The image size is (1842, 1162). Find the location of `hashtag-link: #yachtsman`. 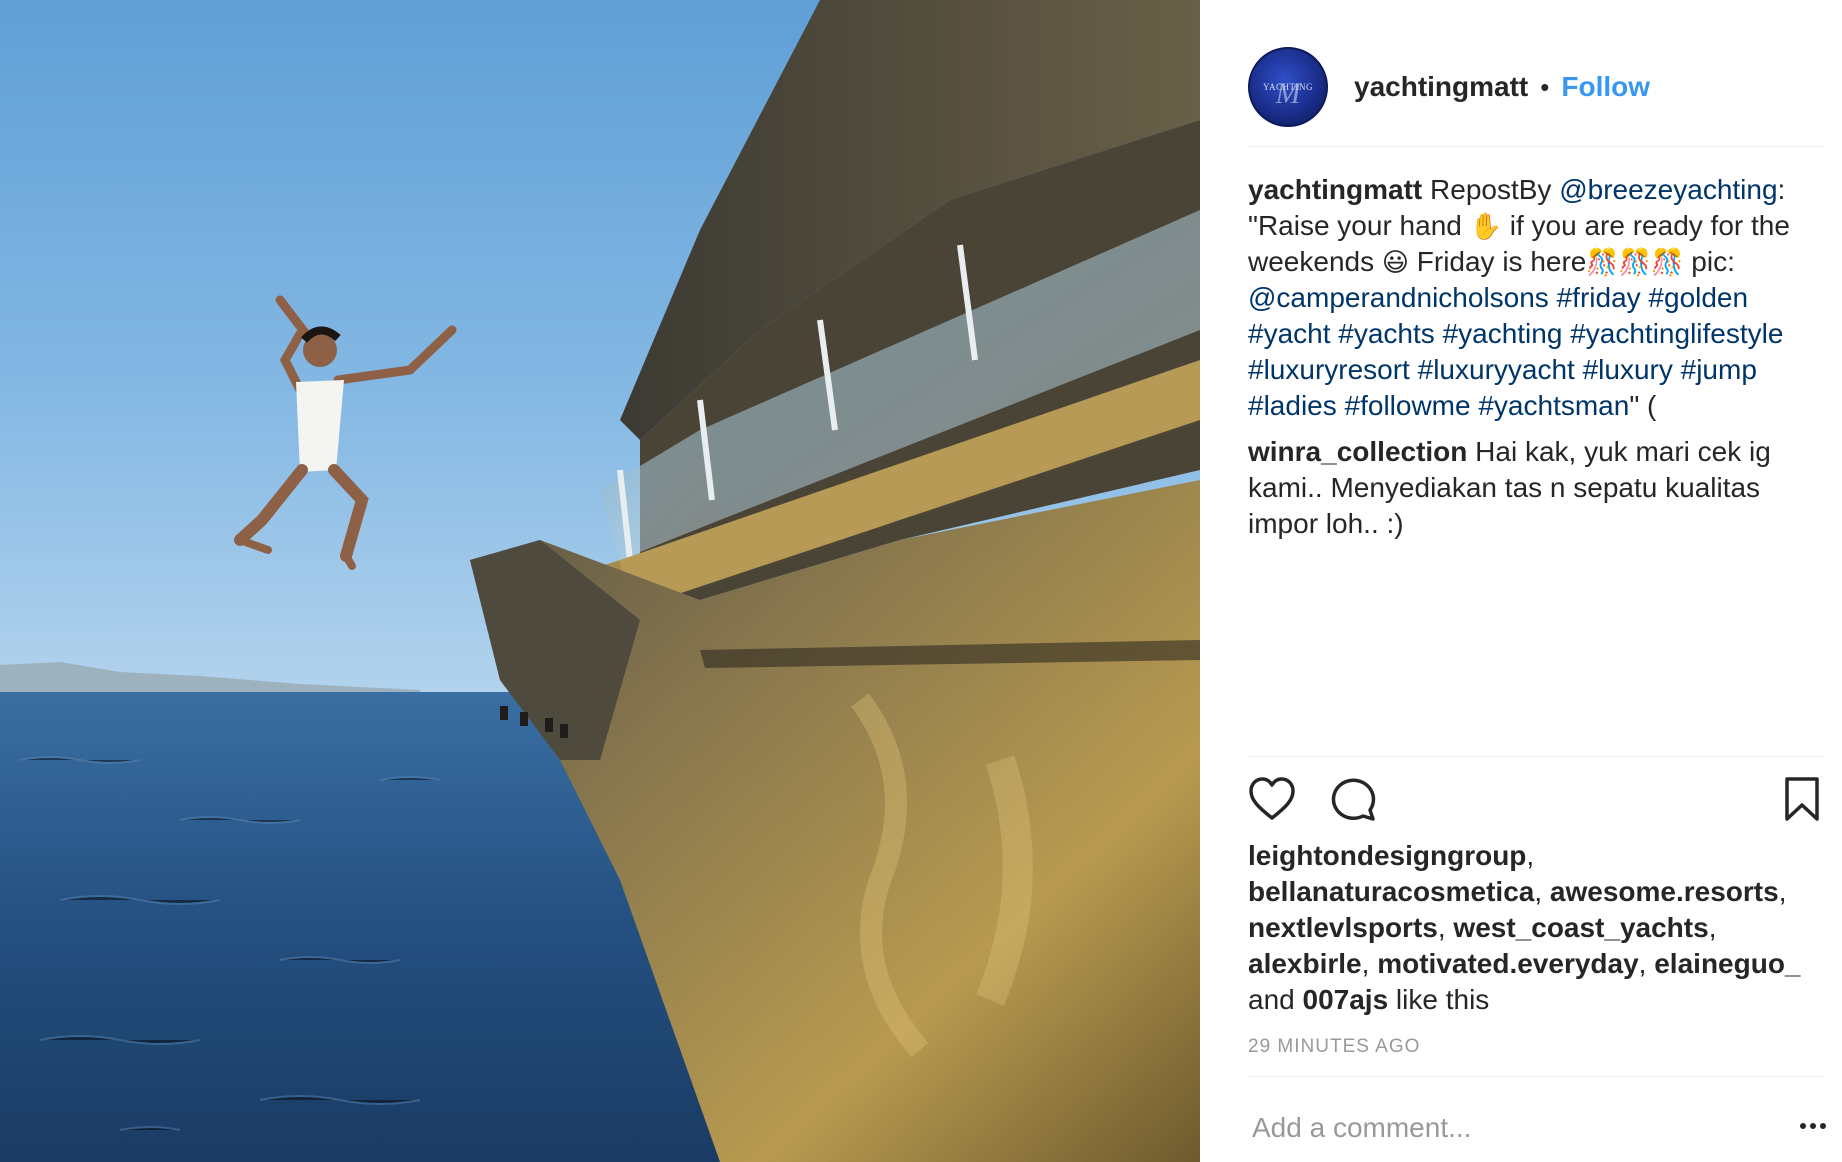

hashtag-link: #yachtsman is located at coordinates (1553, 405).